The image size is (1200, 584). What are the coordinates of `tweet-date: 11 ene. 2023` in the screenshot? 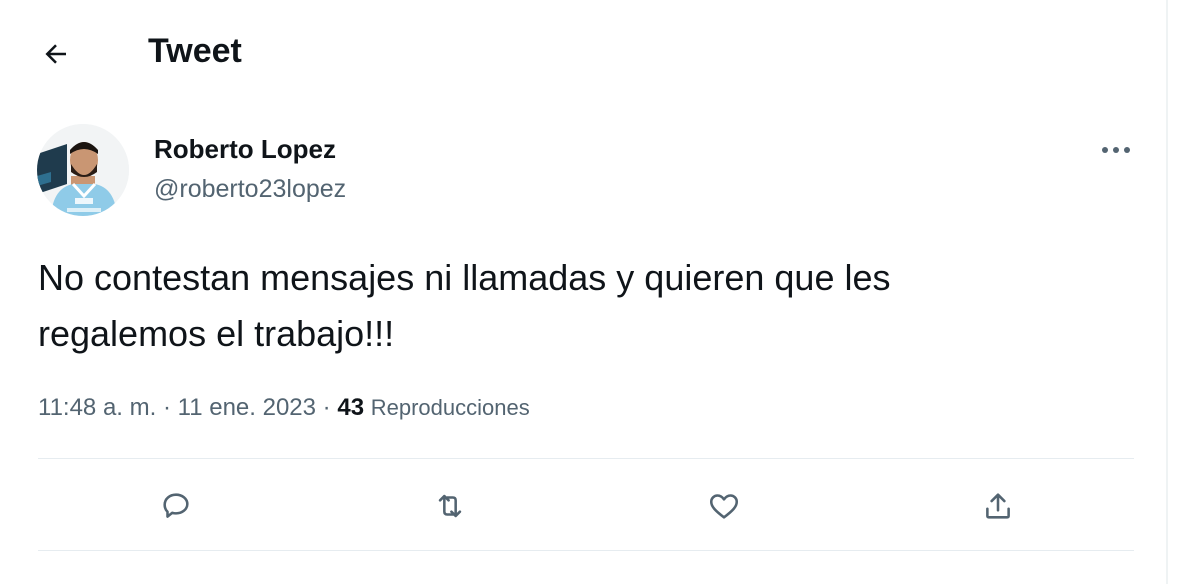 It's located at (247, 407).